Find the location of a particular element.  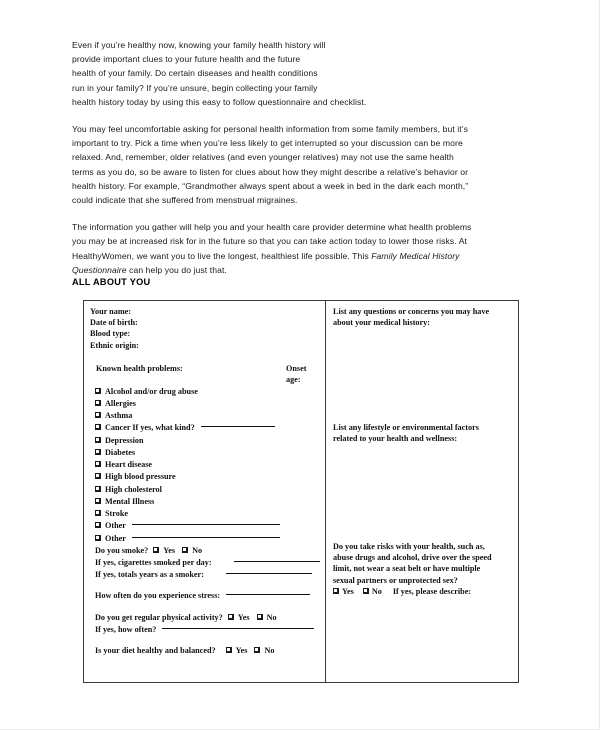

paragraph-3-text-end: can help you do just that. is located at coordinates (176, 269).